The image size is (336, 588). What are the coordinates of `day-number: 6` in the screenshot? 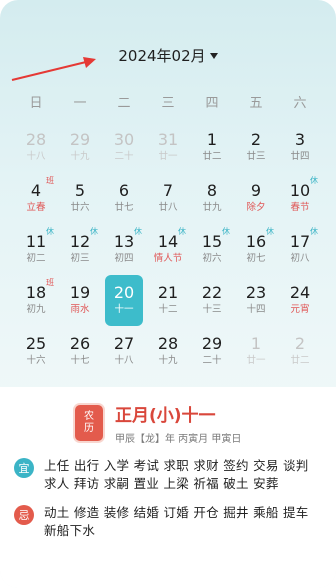 It's located at (124, 190).